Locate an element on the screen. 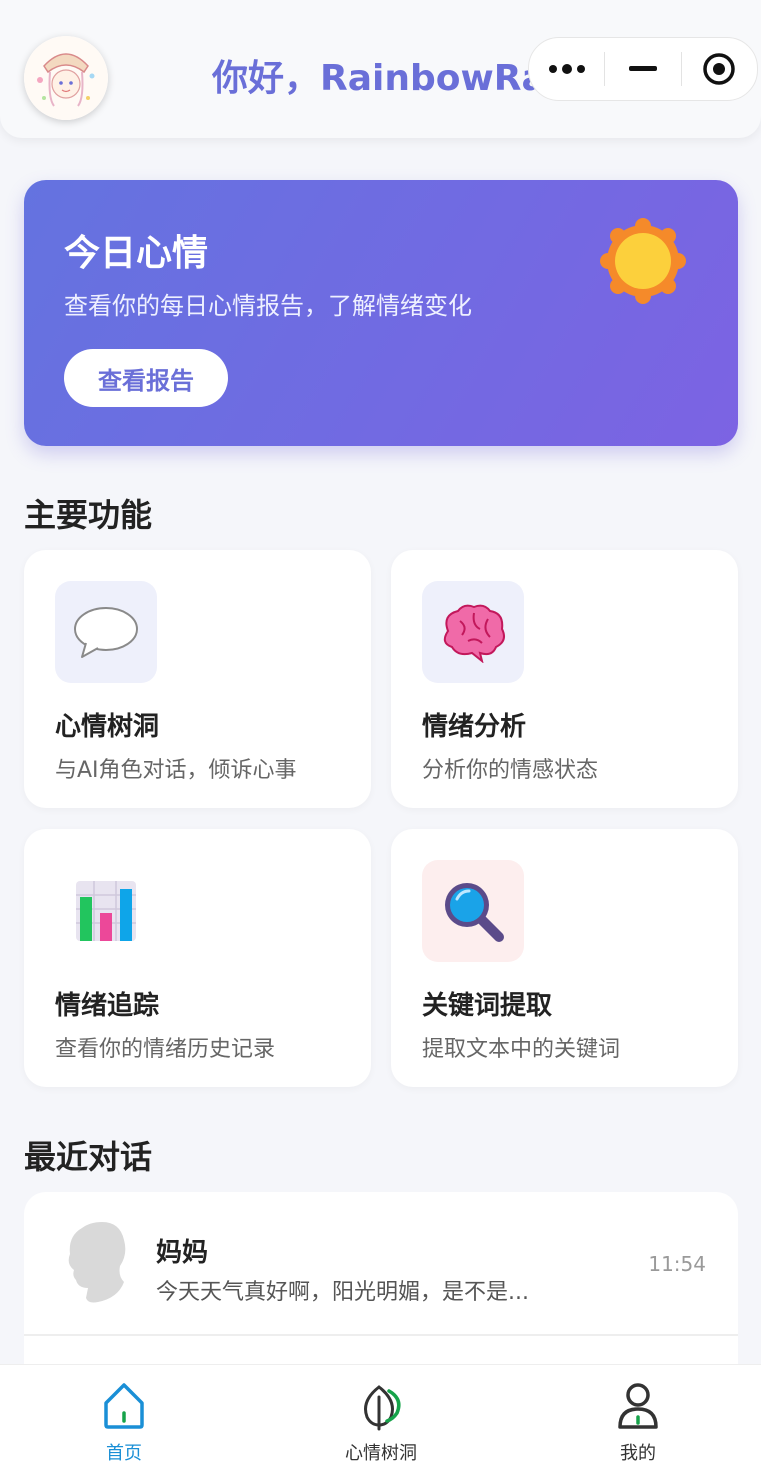  user-icon is located at coordinates (638, 1406).